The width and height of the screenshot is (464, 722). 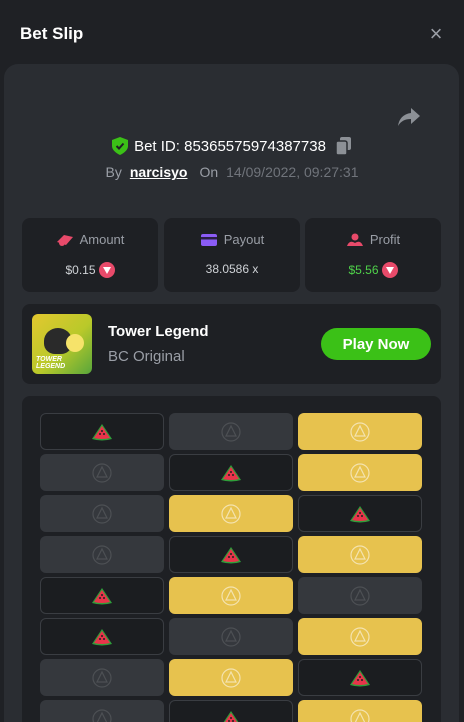 What do you see at coordinates (363, 270) in the screenshot?
I see `profit-value: $5.56` at bounding box center [363, 270].